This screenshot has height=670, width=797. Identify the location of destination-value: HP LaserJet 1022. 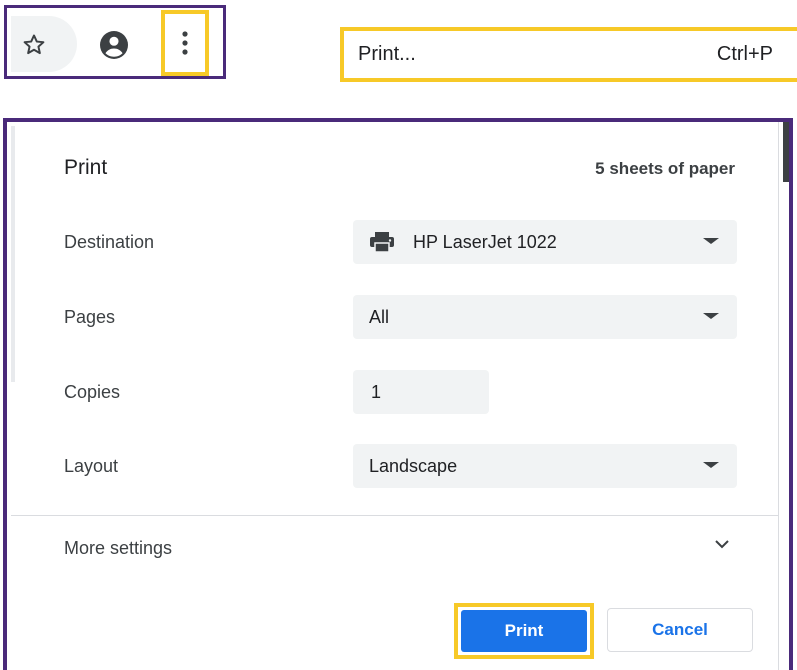
(485, 241).